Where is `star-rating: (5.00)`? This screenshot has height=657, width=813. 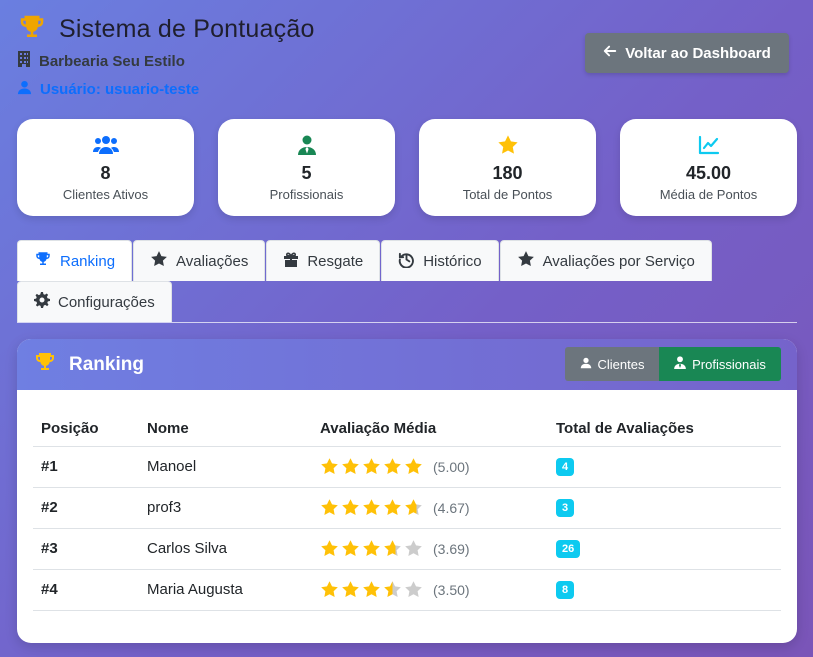 star-rating: (5.00) is located at coordinates (434, 466).